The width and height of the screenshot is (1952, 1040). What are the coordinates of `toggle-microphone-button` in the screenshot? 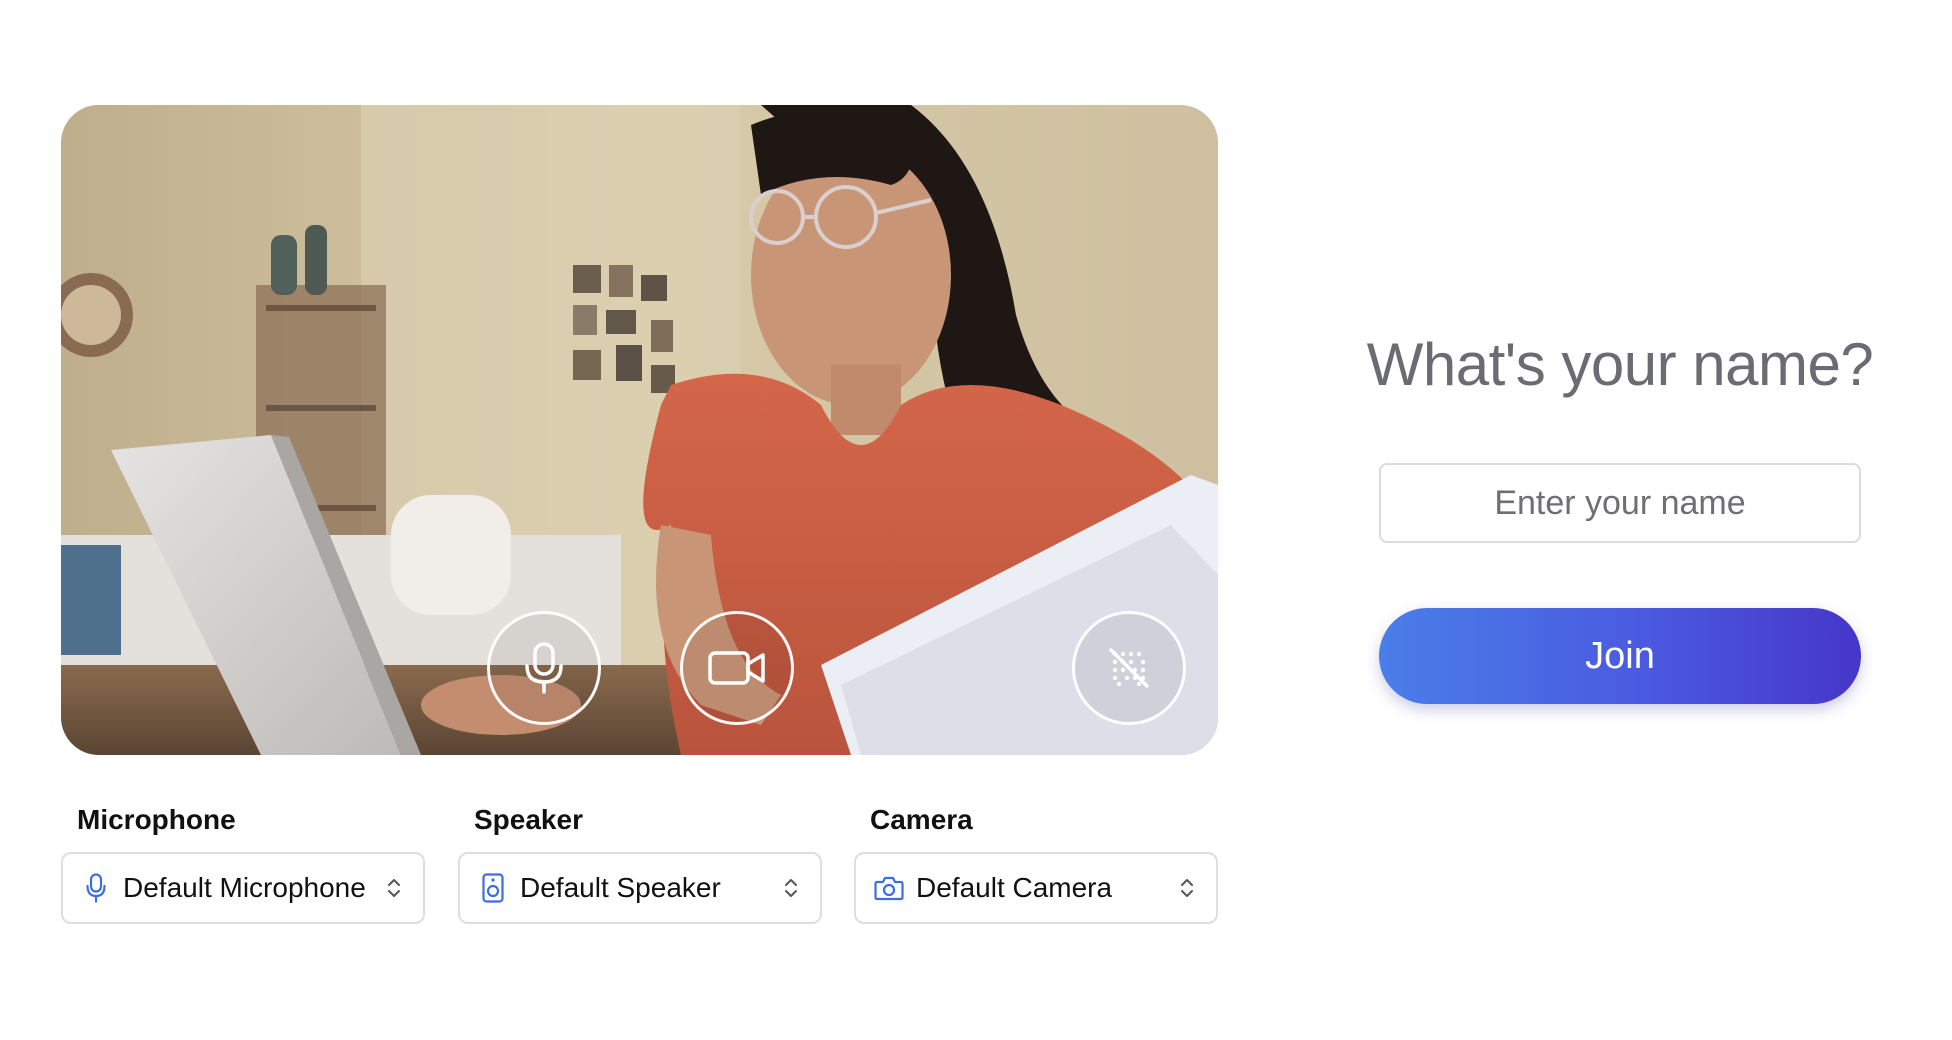 It's located at (544, 668).